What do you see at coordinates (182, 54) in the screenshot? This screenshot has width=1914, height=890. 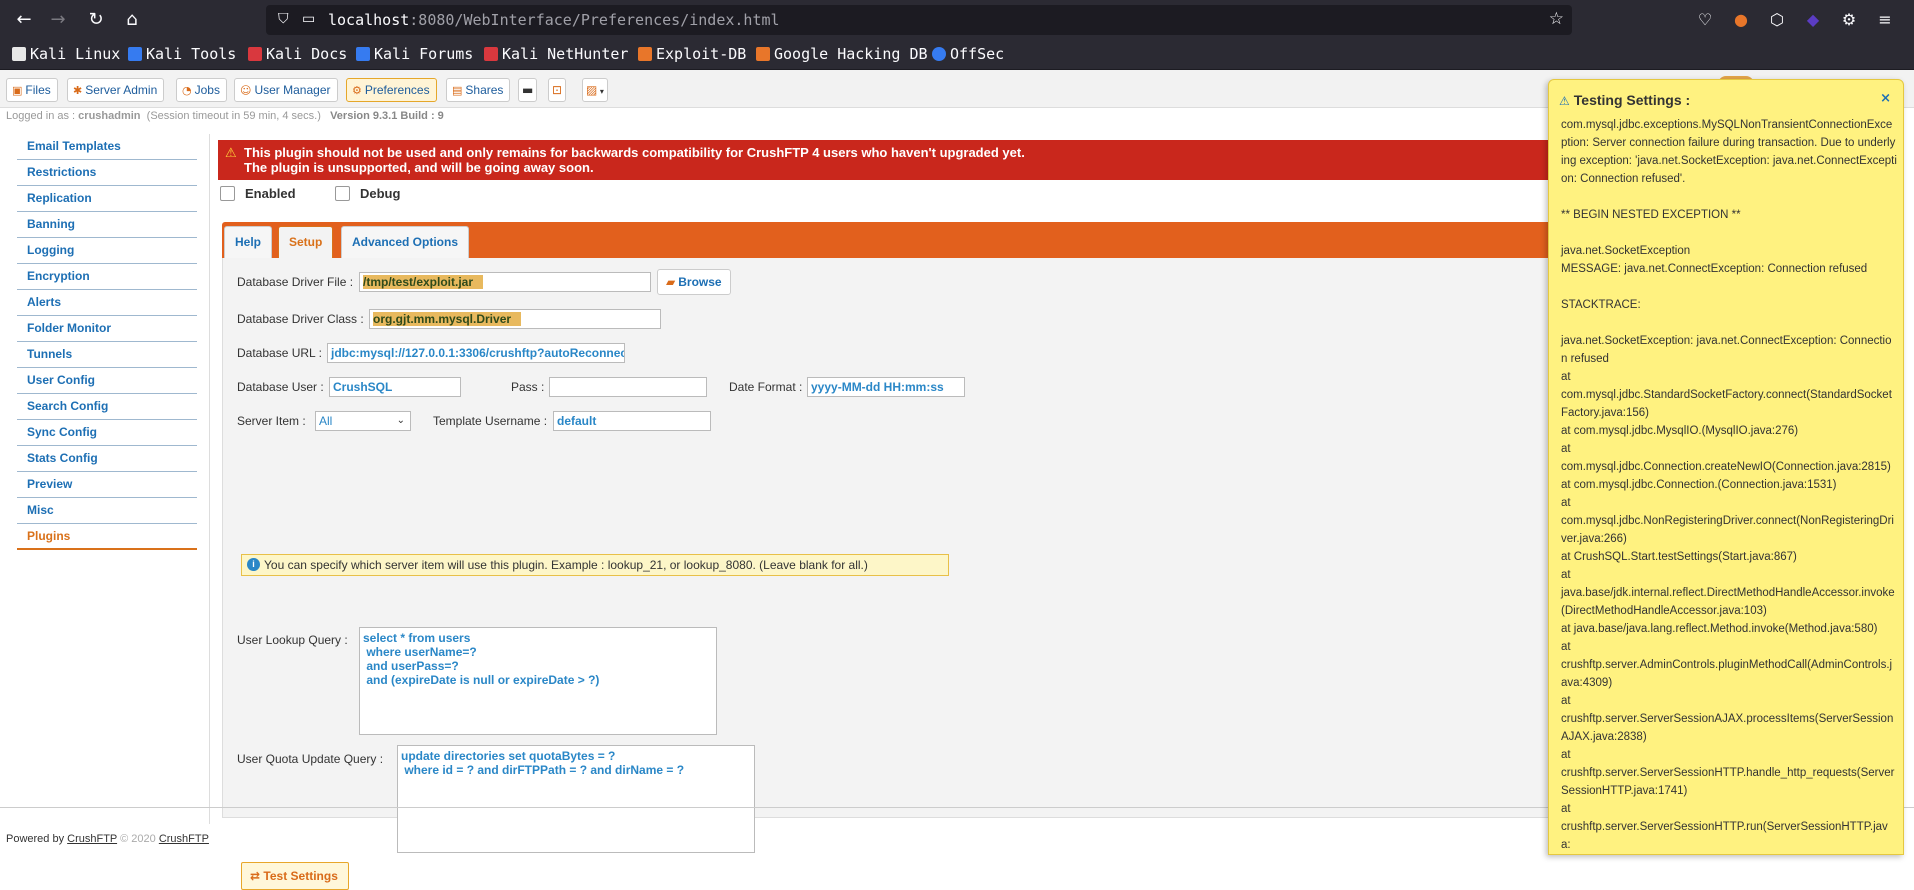 I see `bookmark-kali-tools: Kali Tools` at bounding box center [182, 54].